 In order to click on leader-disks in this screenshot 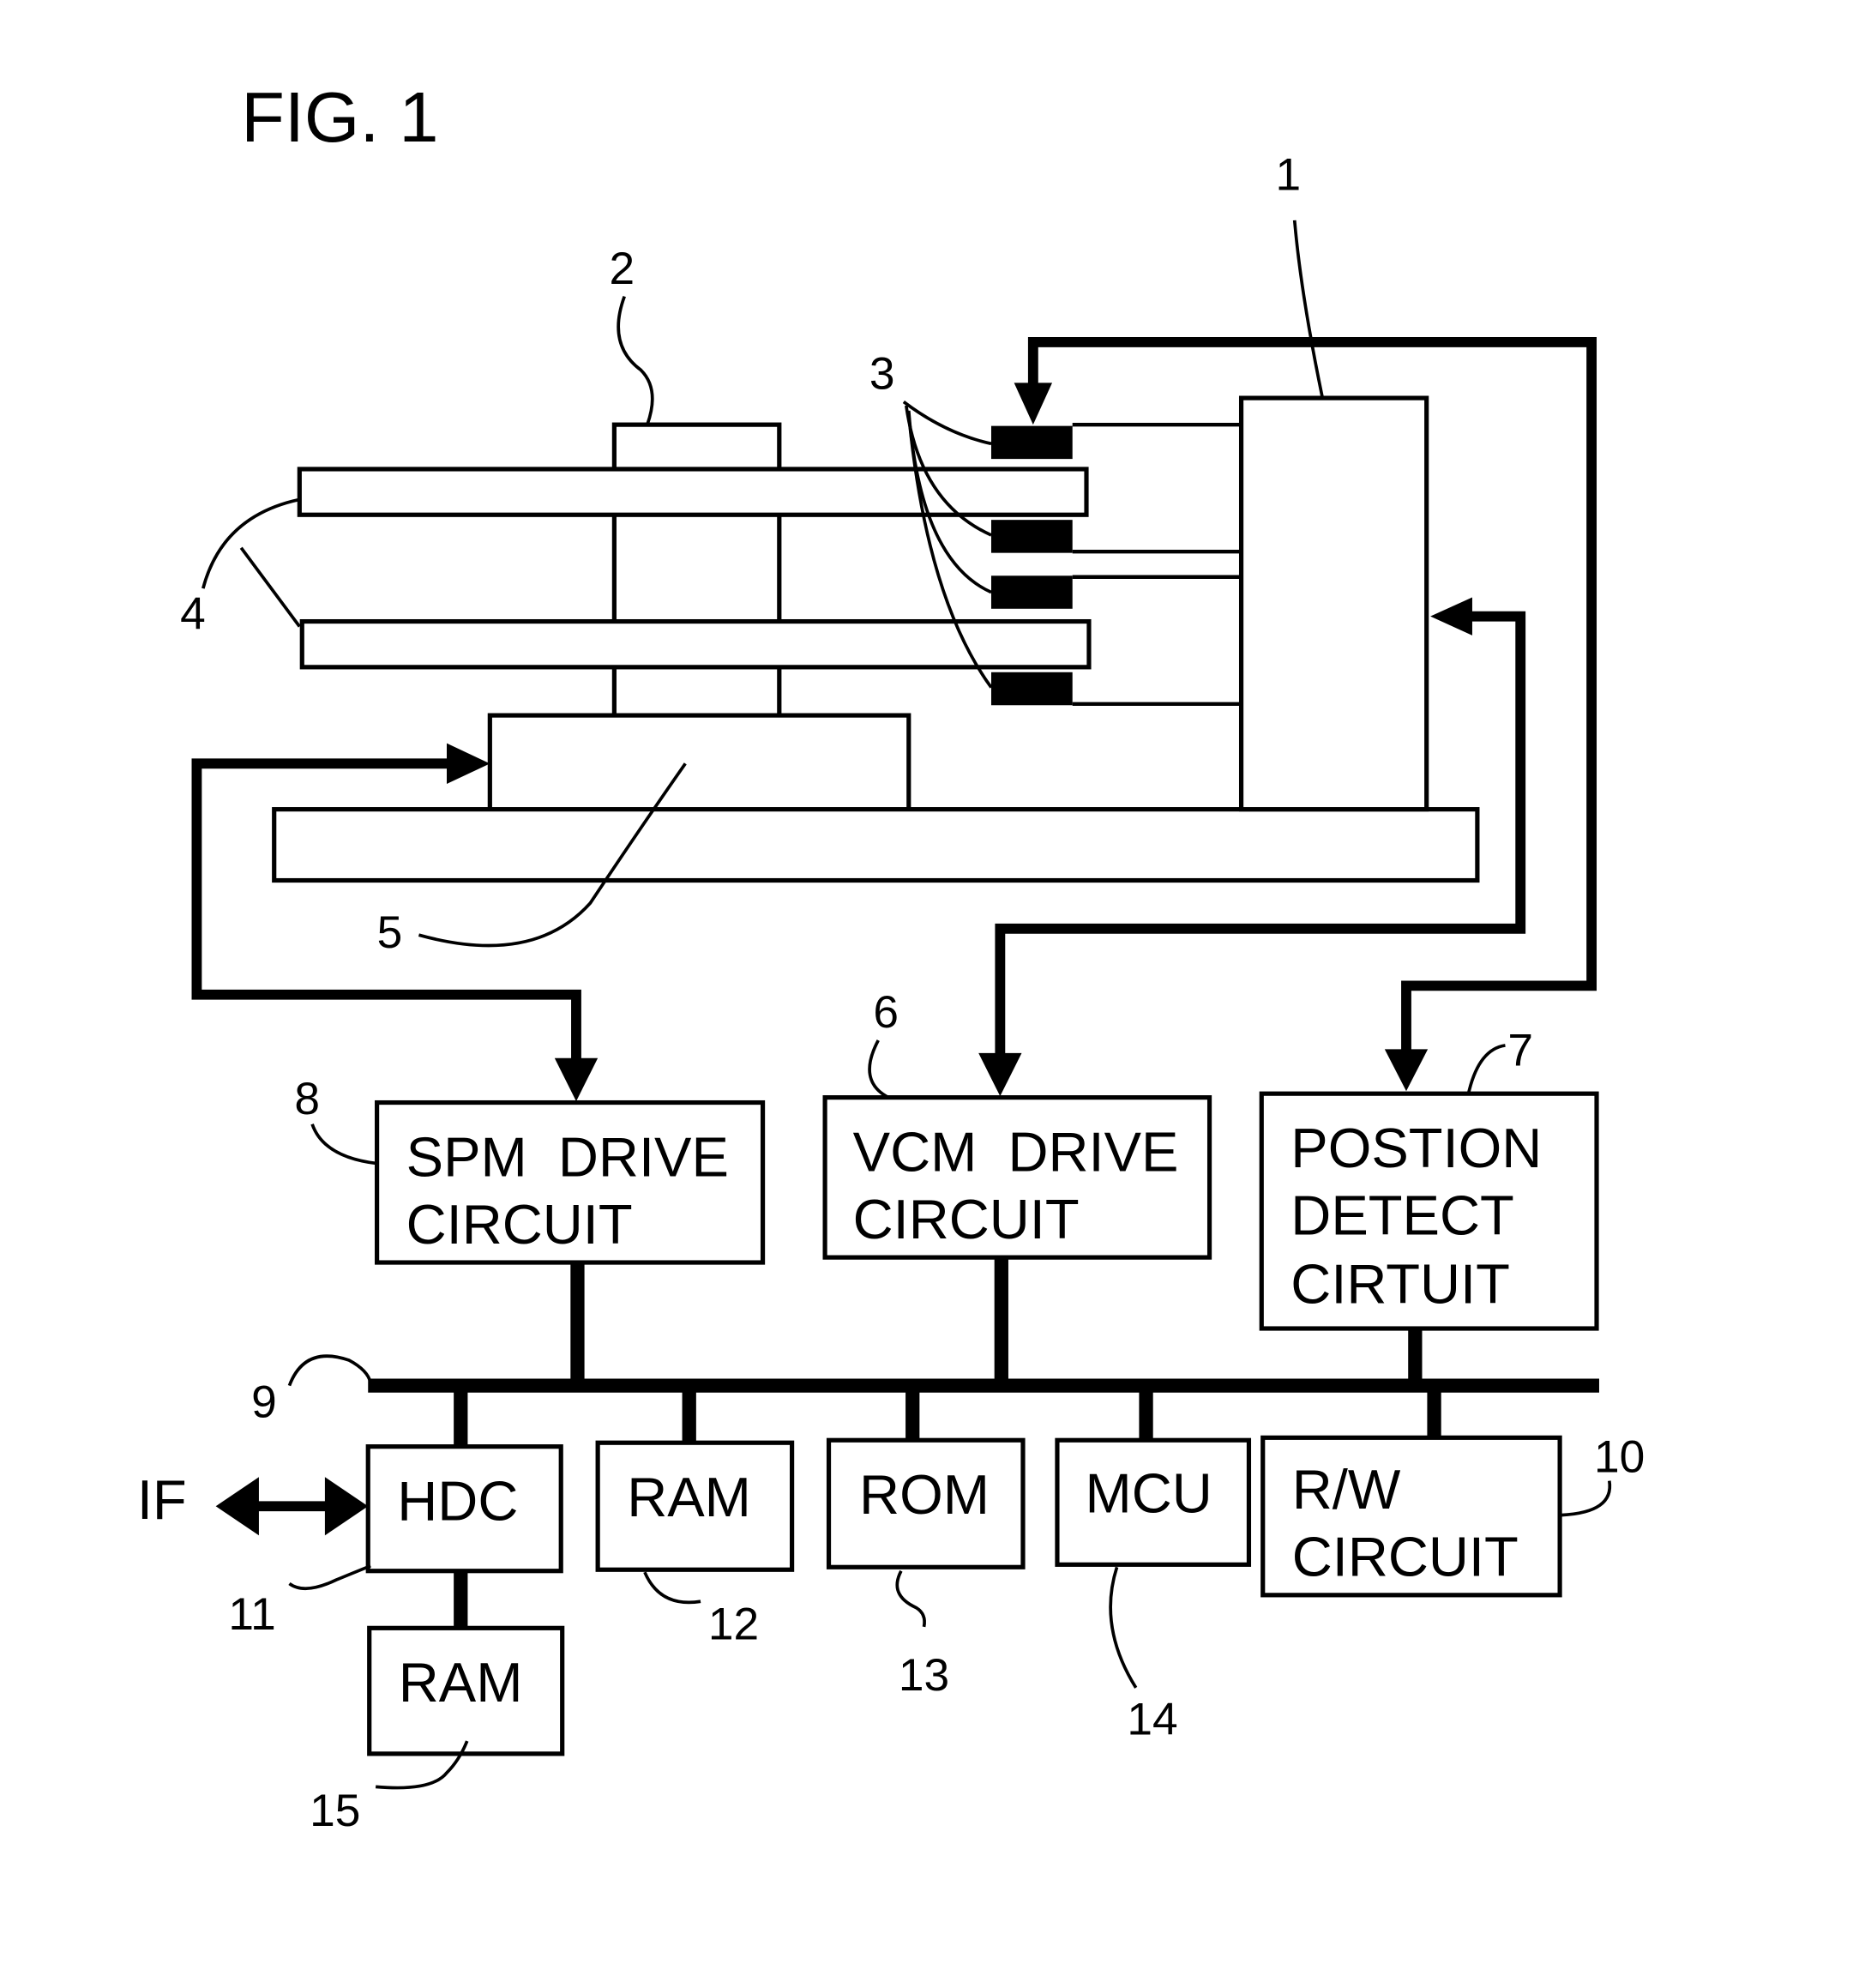, I will do `click(252, 562)`.